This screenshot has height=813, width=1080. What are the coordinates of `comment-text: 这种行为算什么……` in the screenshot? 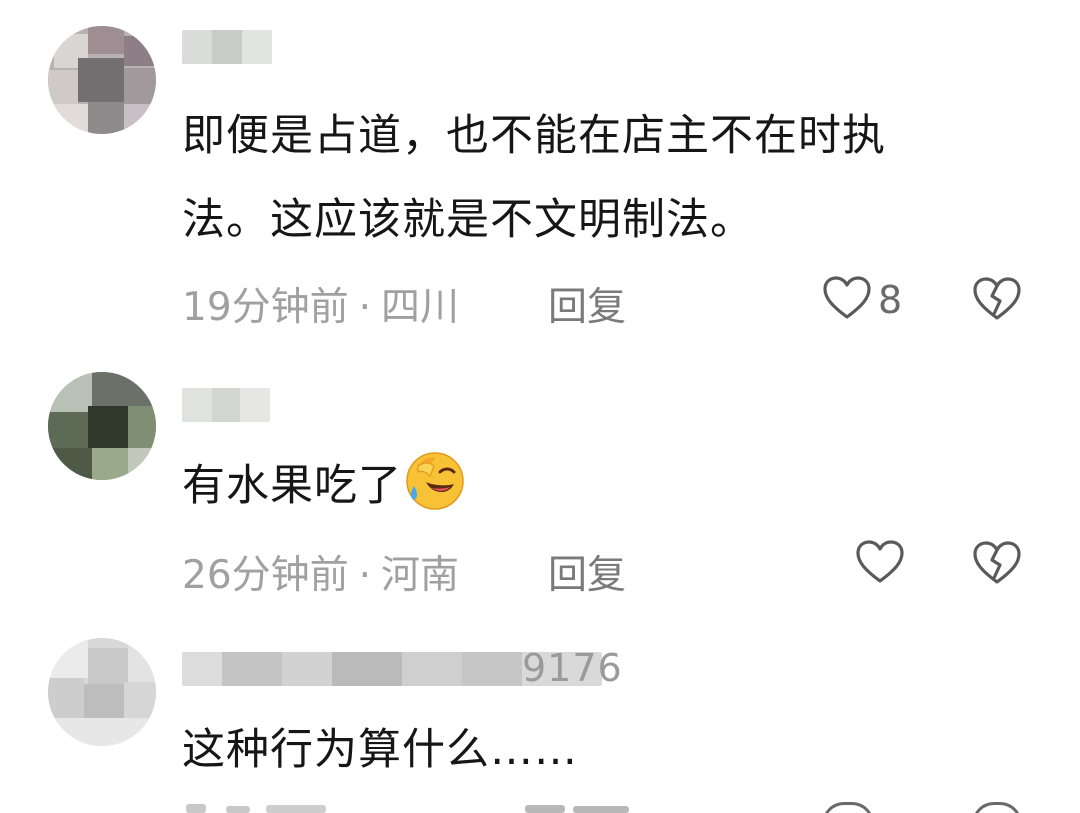 It's located at (612, 750).